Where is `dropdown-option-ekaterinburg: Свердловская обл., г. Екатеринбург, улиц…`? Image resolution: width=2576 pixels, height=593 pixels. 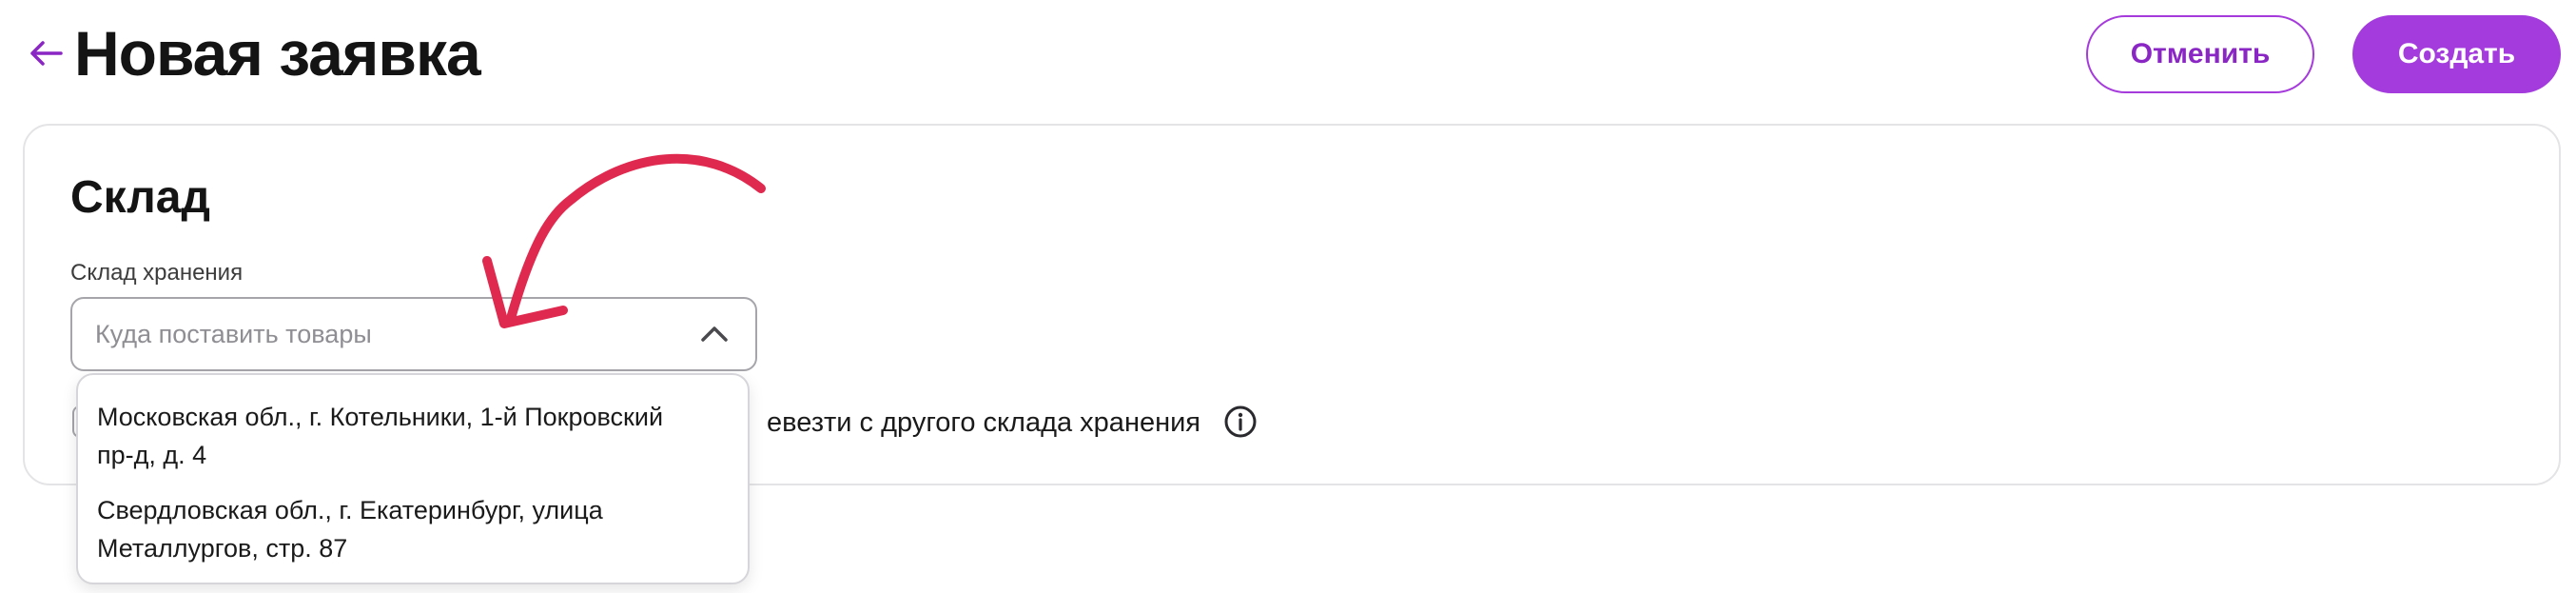
dropdown-option-ekaterinburg: Свердловская обл., г. Екатеринбург, улиц… is located at coordinates (416, 529).